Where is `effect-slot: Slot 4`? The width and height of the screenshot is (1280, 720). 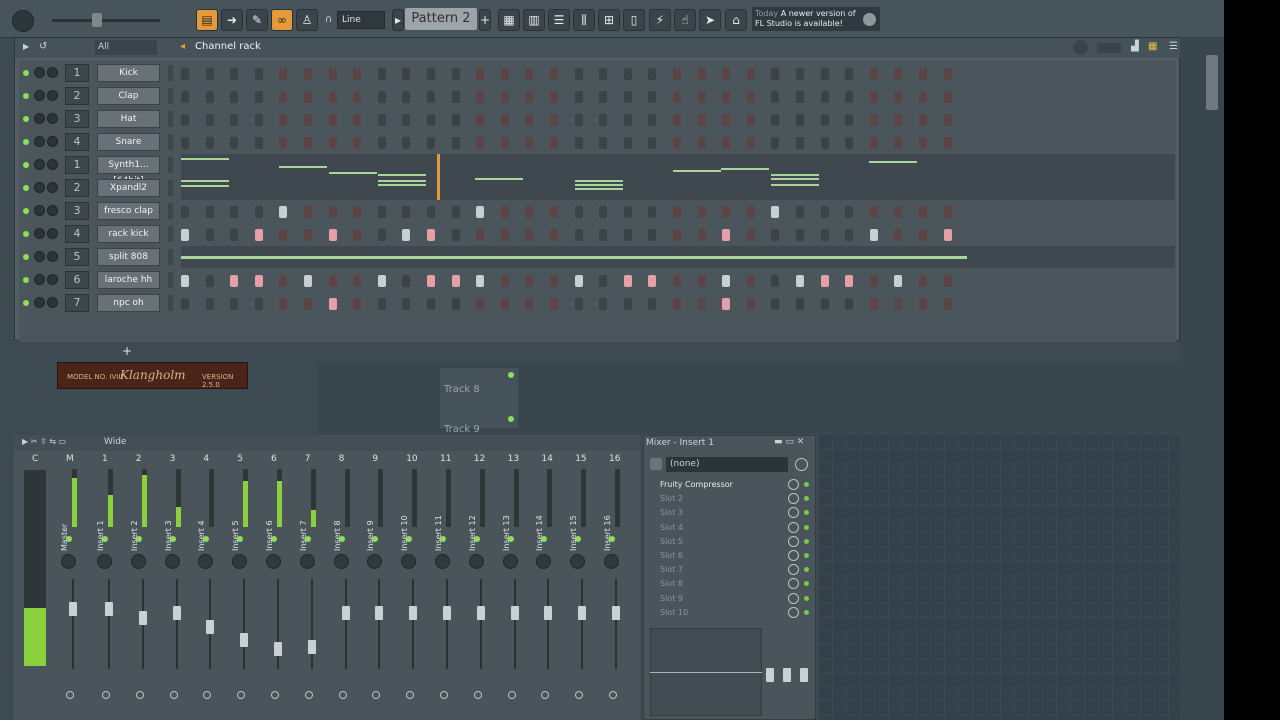 effect-slot: Slot 4 is located at coordinates (723, 527).